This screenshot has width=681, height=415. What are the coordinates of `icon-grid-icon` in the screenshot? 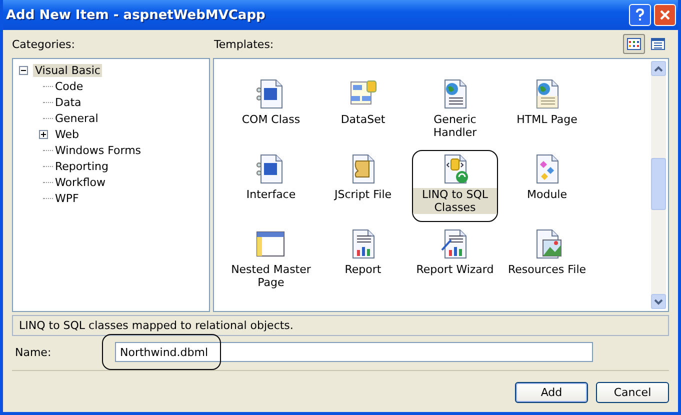 It's located at (634, 44).